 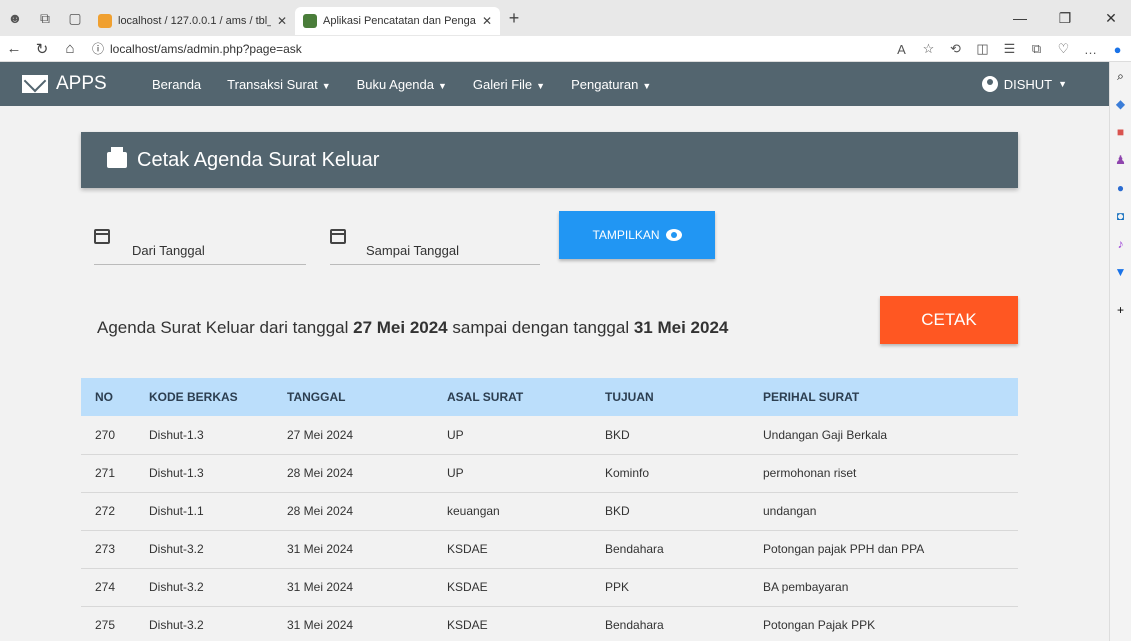 What do you see at coordinates (1120, 132) in the screenshot?
I see `shopping-icon: ■` at bounding box center [1120, 132].